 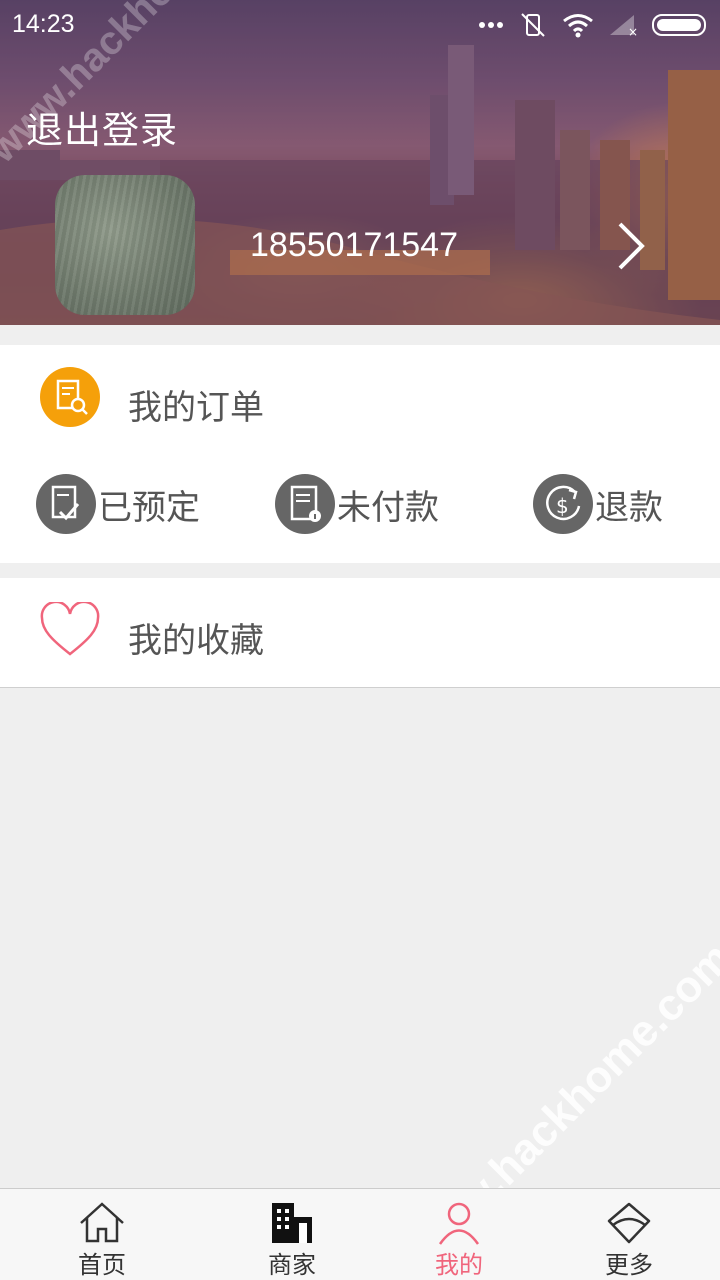 What do you see at coordinates (360, 1234) in the screenshot?
I see `bottom-tab-bar: 首页 商家 我的 更多` at bounding box center [360, 1234].